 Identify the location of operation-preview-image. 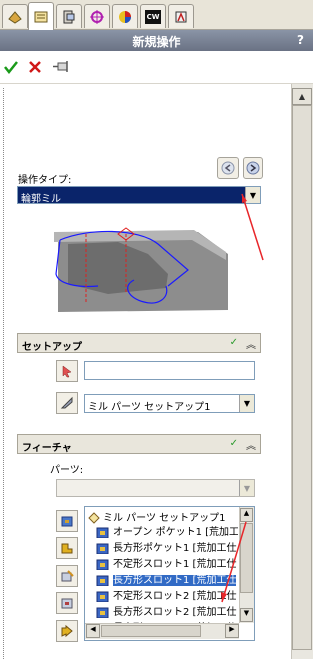
(139, 266).